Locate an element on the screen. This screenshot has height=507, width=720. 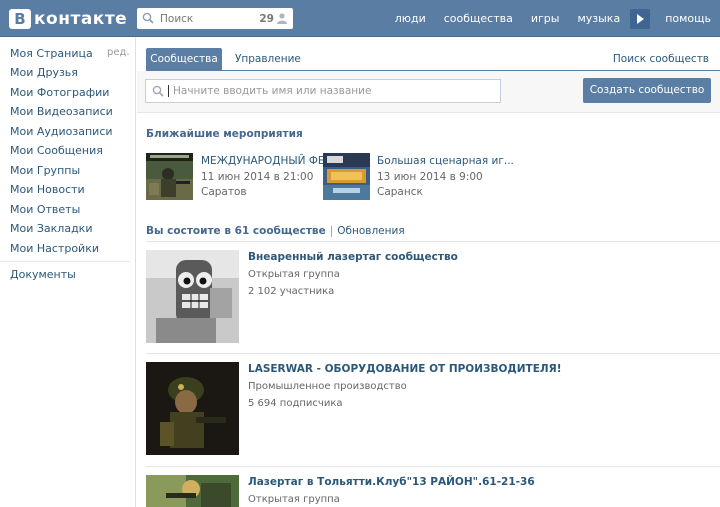
group-count-1: 2 102 участника is located at coordinates (291, 291).